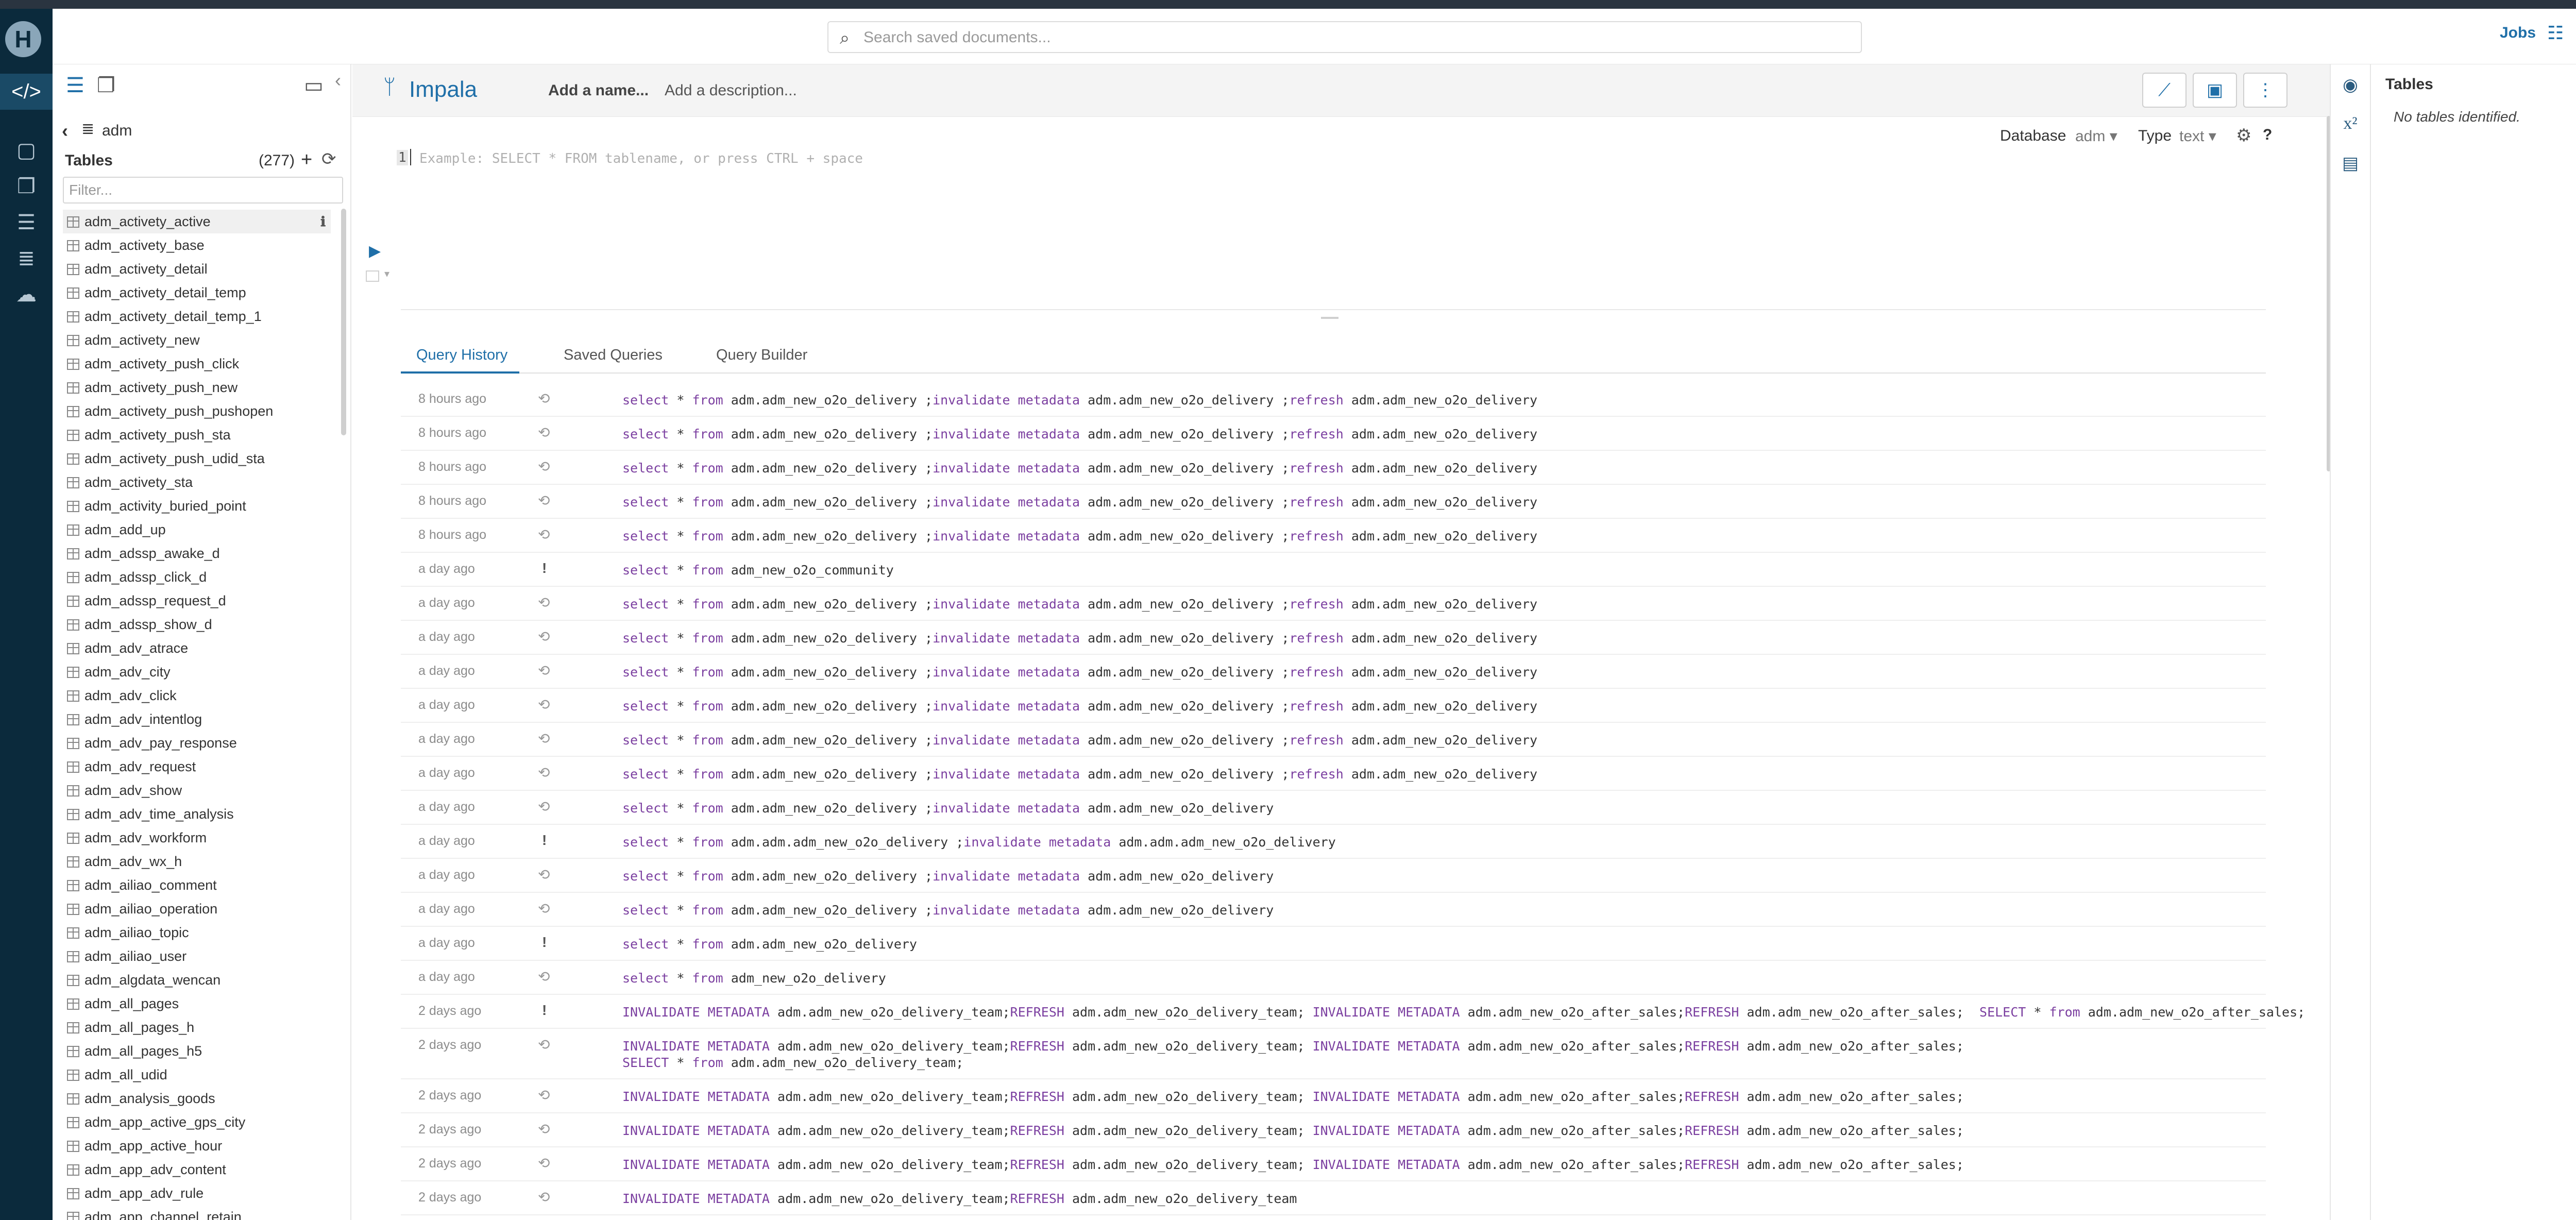 The height and width of the screenshot is (1220, 2576). What do you see at coordinates (2215, 91) in the screenshot?
I see `save-button: ▣` at bounding box center [2215, 91].